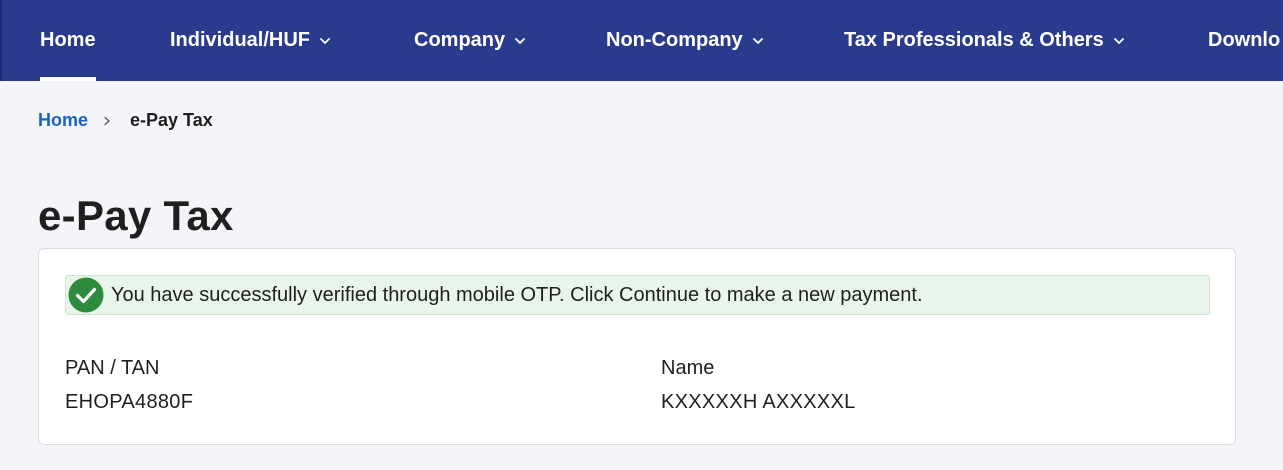 This screenshot has width=1283, height=470. What do you see at coordinates (460, 40) in the screenshot?
I see `nav-item-label: Company` at bounding box center [460, 40].